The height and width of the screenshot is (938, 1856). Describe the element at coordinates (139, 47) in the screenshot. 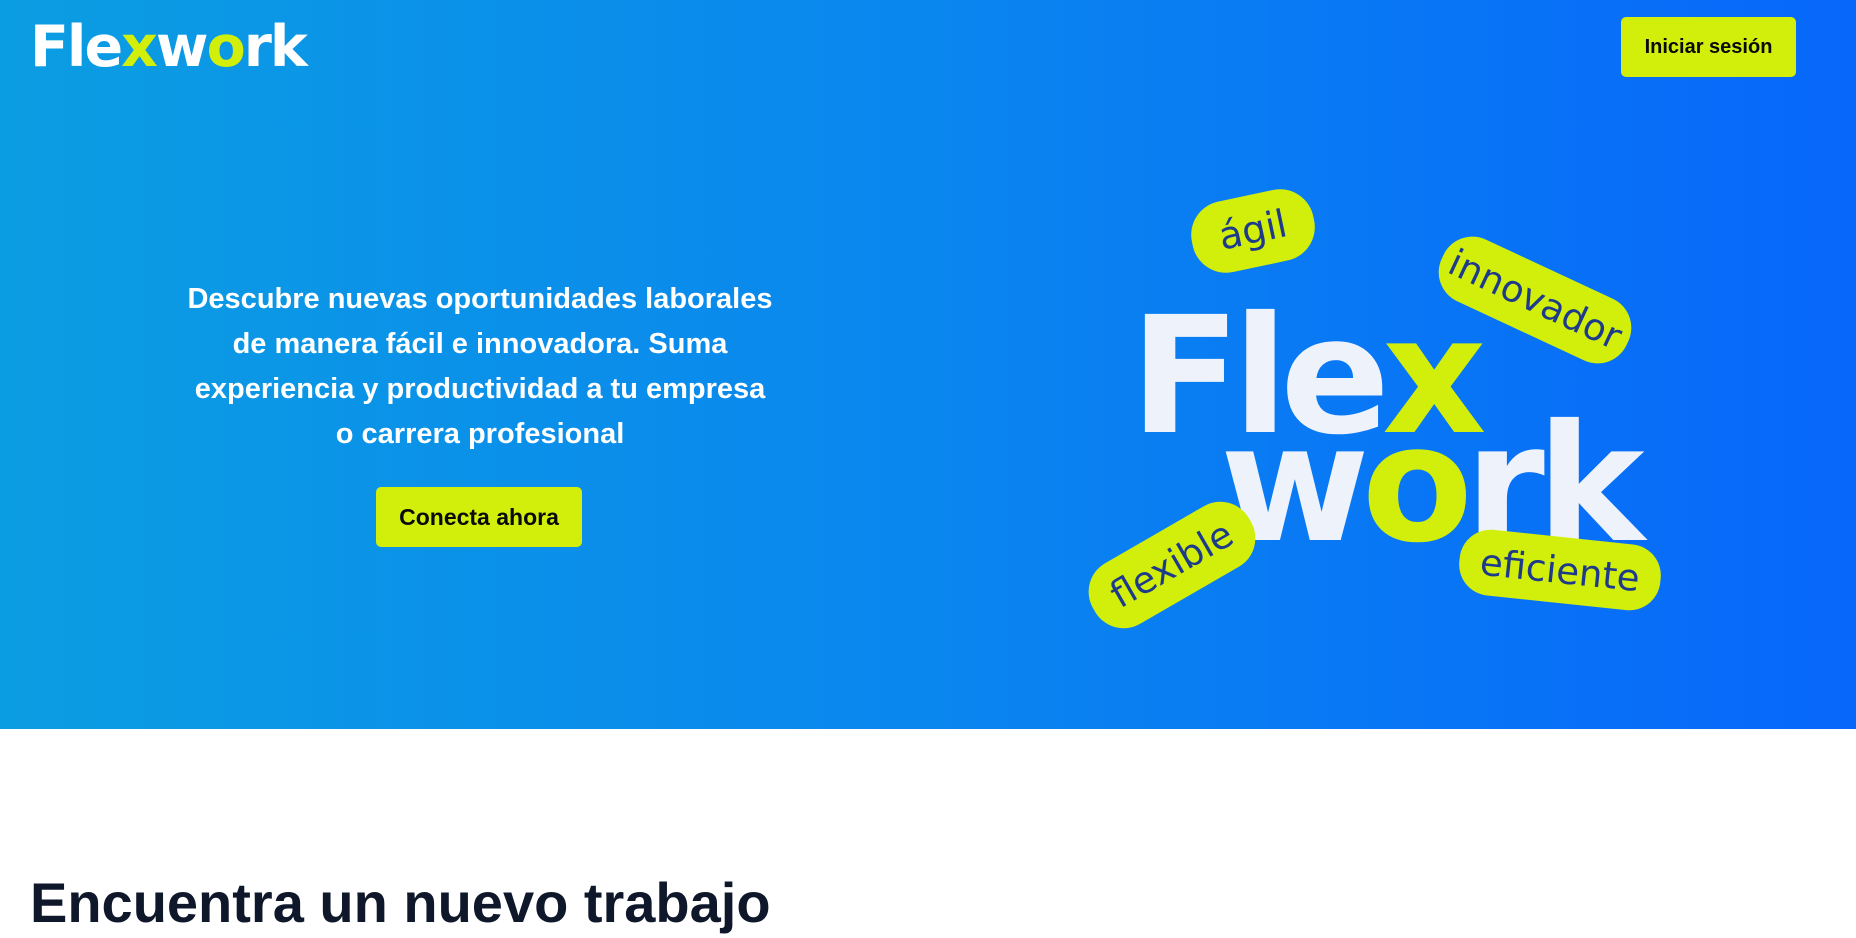

I see `logo-text-accent: x` at that location.